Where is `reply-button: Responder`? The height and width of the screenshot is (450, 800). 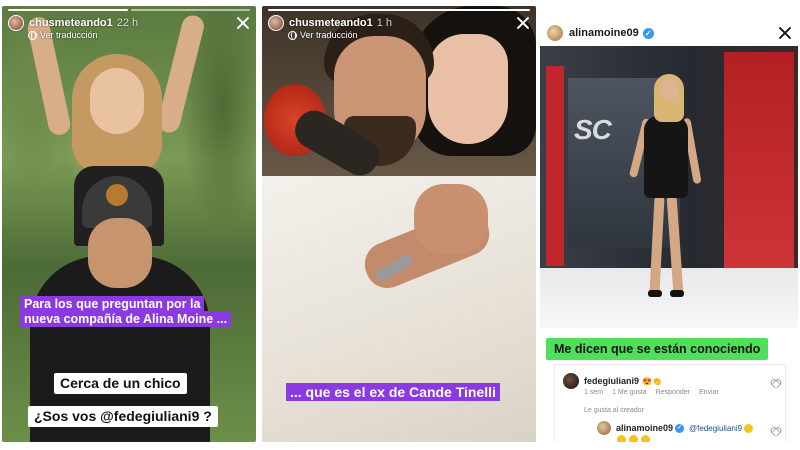 reply-button: Responder is located at coordinates (673, 392).